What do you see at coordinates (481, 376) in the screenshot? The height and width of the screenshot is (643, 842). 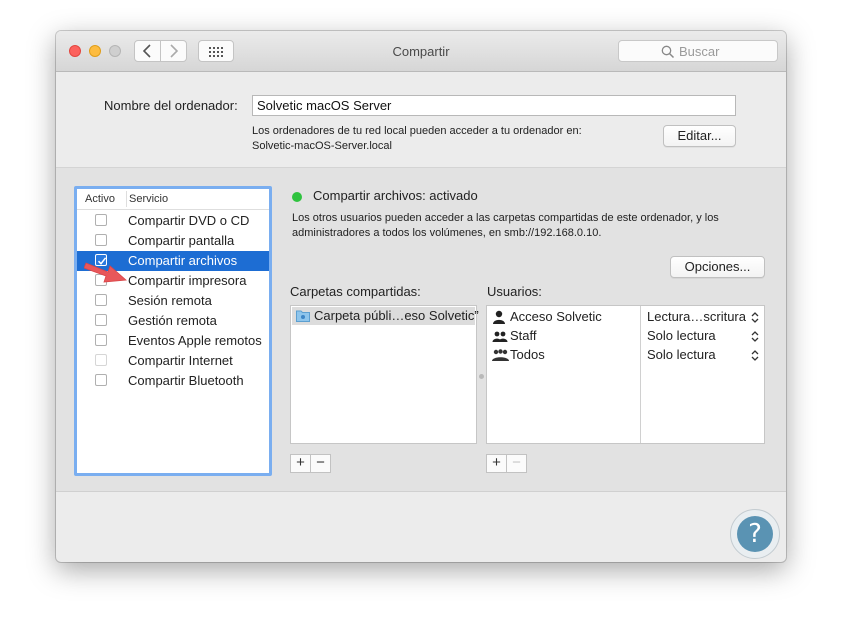 I see `split-view-handle` at bounding box center [481, 376].